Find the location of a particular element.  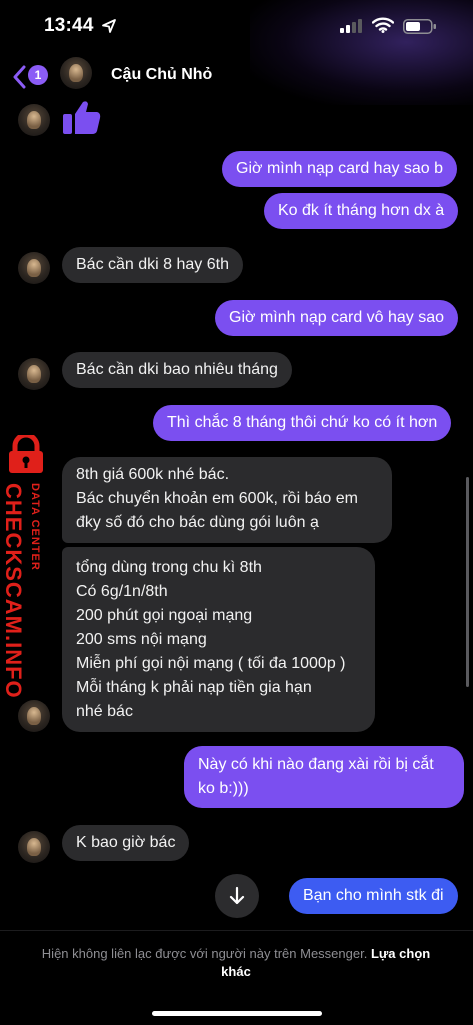

message-line: nhé bác is located at coordinates (104, 711).